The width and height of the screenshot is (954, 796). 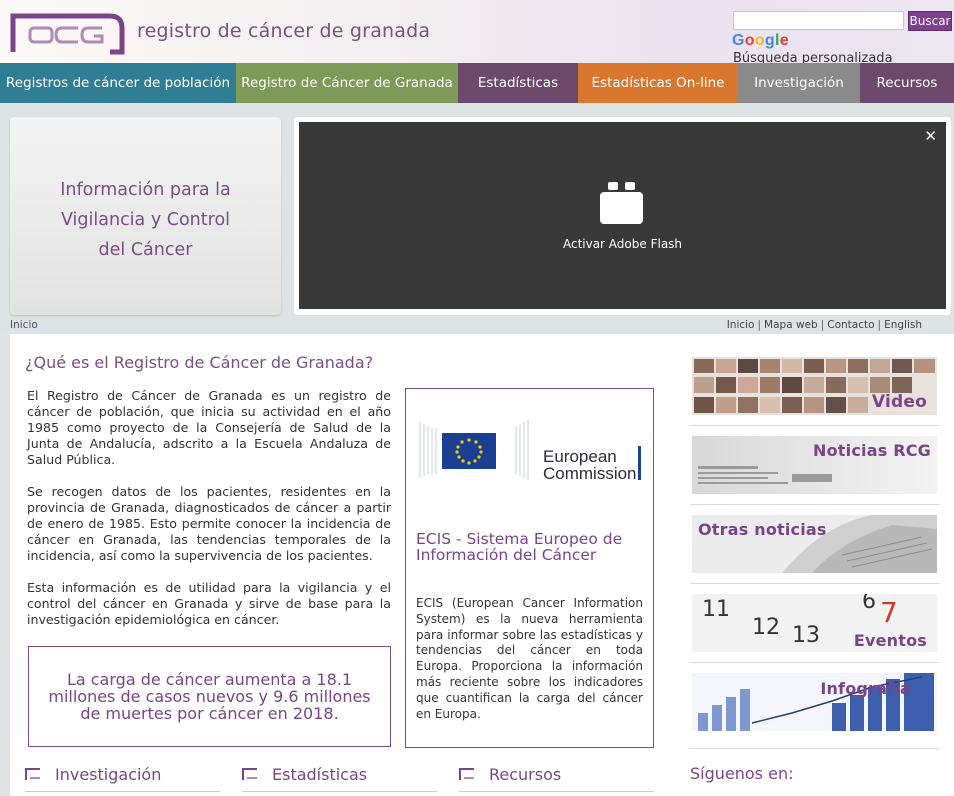 What do you see at coordinates (108, 774) in the screenshot?
I see `bottom-link-investigacion: Investigación` at bounding box center [108, 774].